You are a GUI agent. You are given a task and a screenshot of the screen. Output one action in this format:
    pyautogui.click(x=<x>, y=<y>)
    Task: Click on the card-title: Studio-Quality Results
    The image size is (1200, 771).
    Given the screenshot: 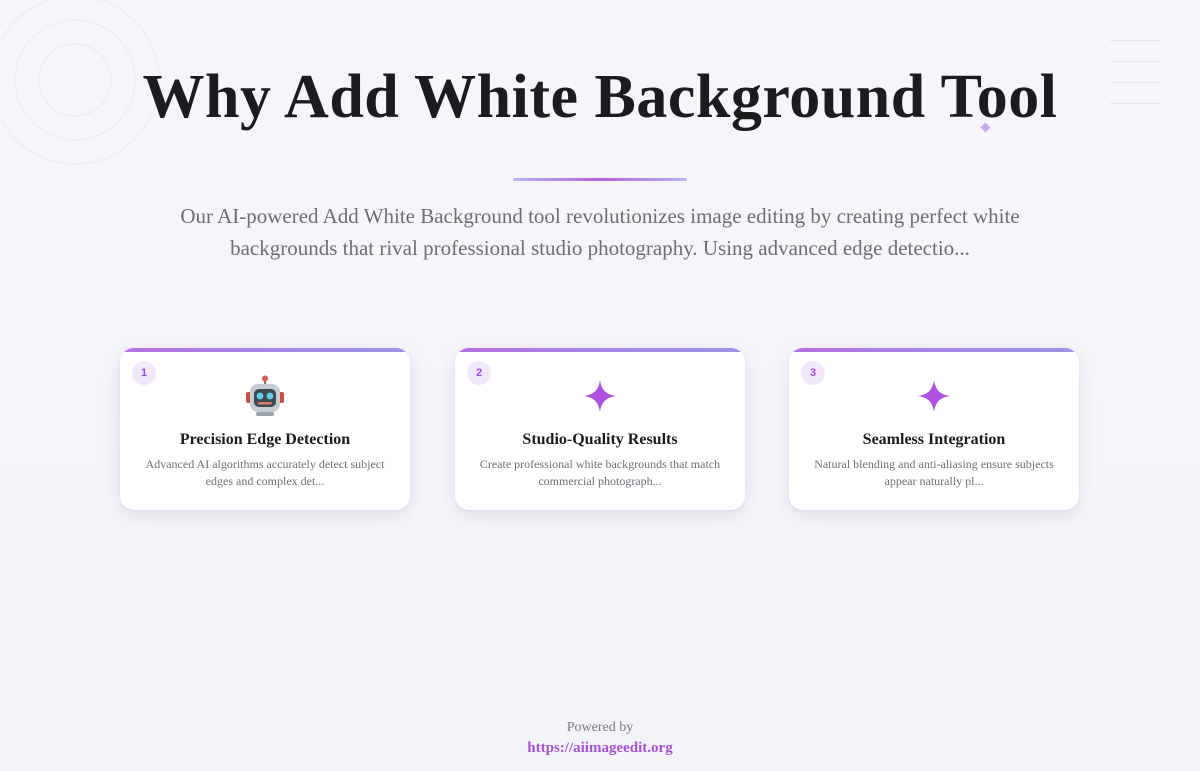 What is the action you would take?
    pyautogui.click(x=600, y=439)
    